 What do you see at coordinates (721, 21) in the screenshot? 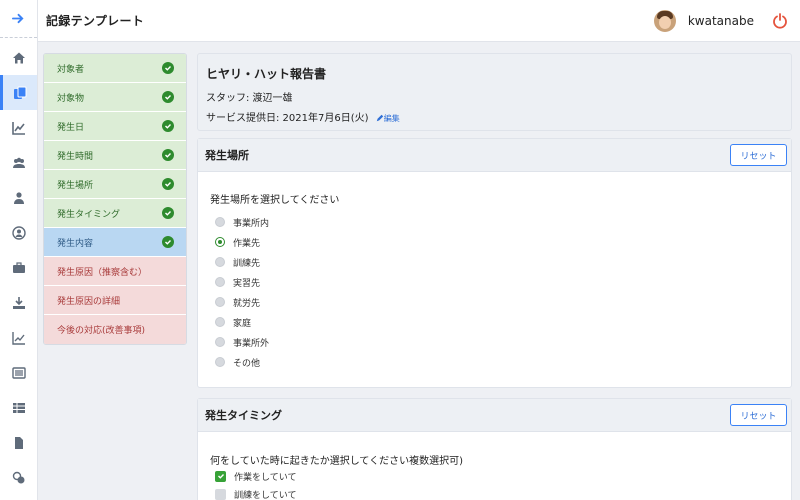
I see `username: kwatanabe` at bounding box center [721, 21].